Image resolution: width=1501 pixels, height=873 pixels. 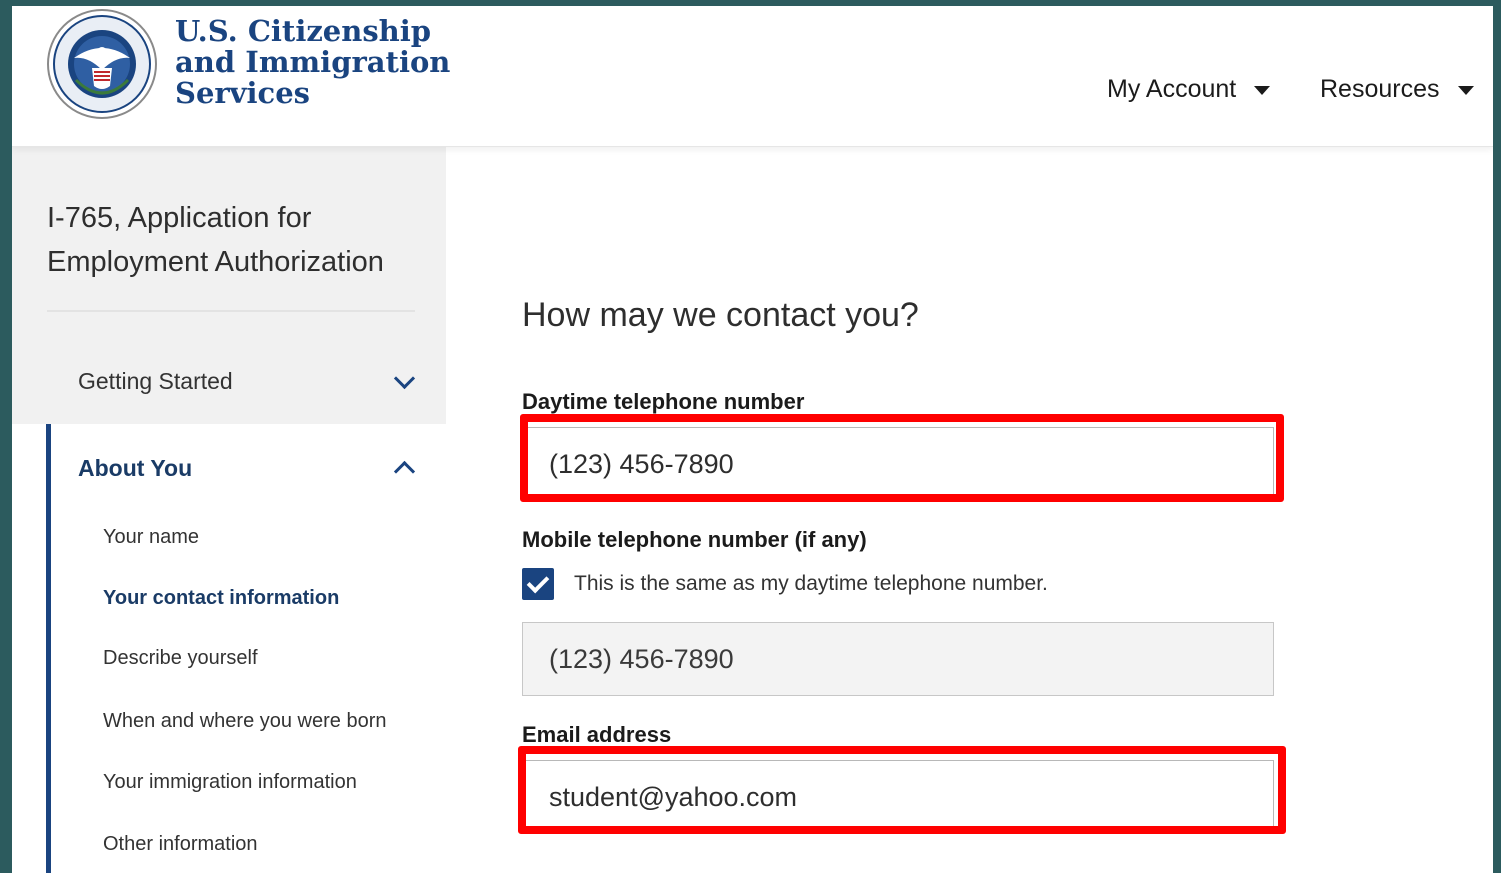 I want to click on active-section-indicator, so click(x=48, y=648).